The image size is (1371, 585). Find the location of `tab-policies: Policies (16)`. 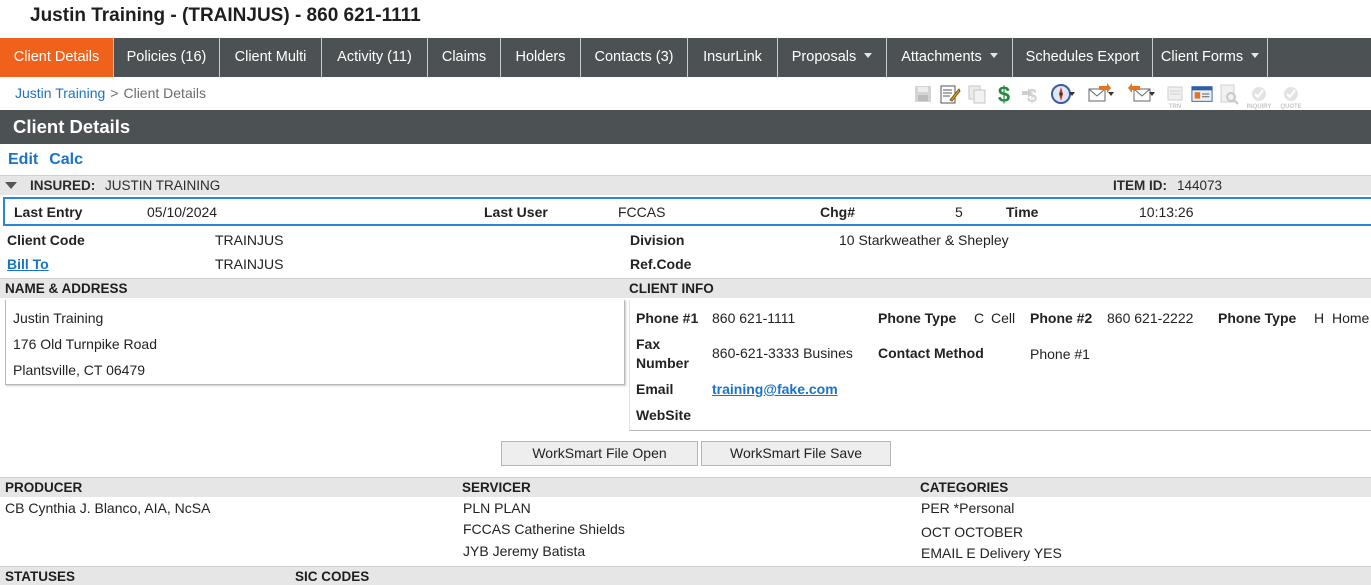

tab-policies: Policies (16) is located at coordinates (167, 57).